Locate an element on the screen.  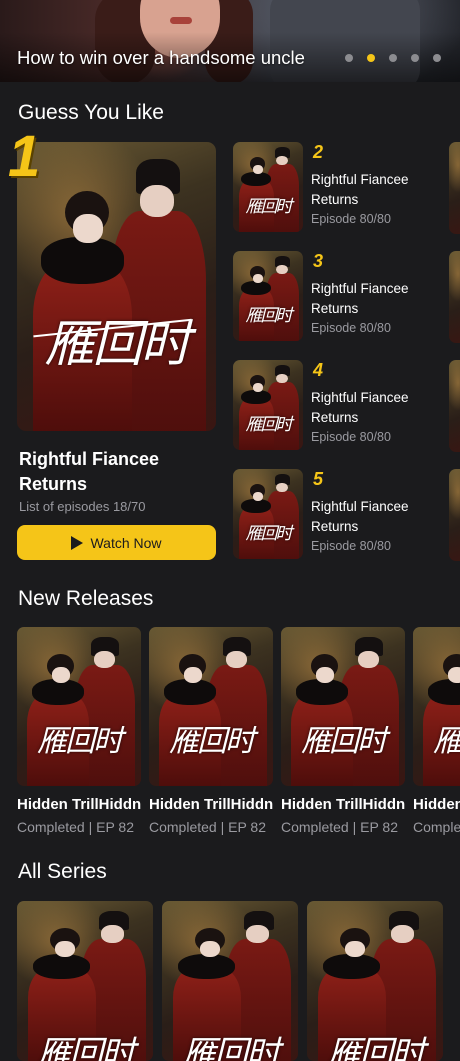
banner-title: How to win over a handsome uncle is located at coordinates (161, 57).